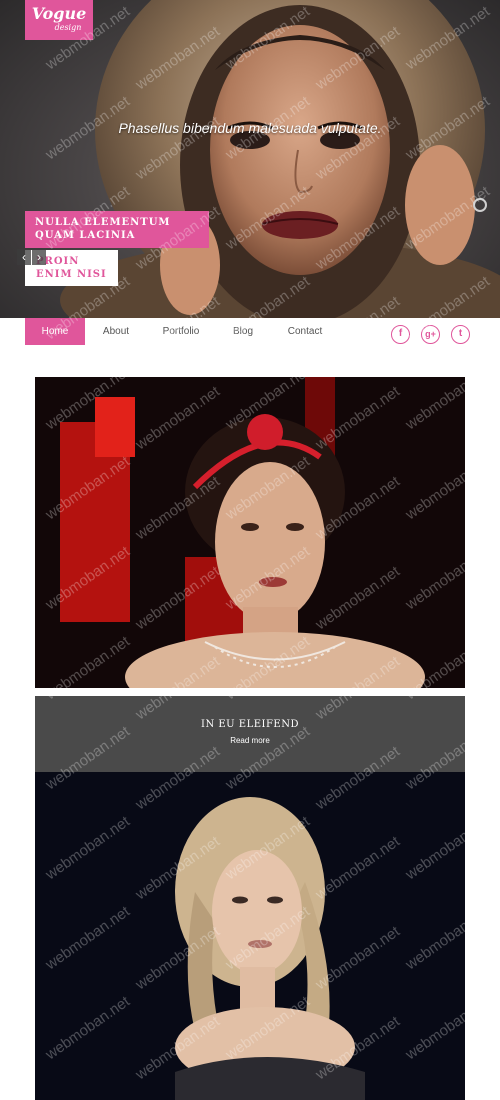 The width and height of the screenshot is (500, 1100). What do you see at coordinates (430, 334) in the screenshot?
I see `google-plus-icon: g+` at bounding box center [430, 334].